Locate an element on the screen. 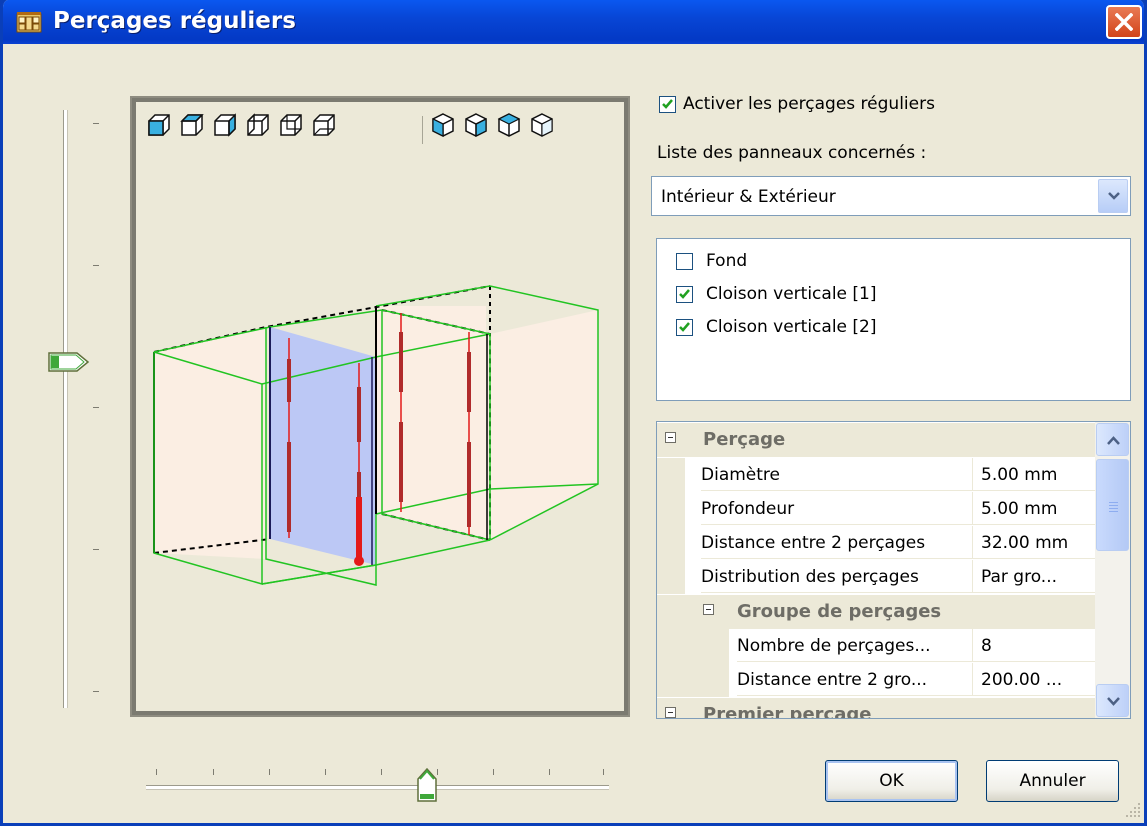 This screenshot has height=826, width=1147. cancel-button: Annuler is located at coordinates (1052, 781).